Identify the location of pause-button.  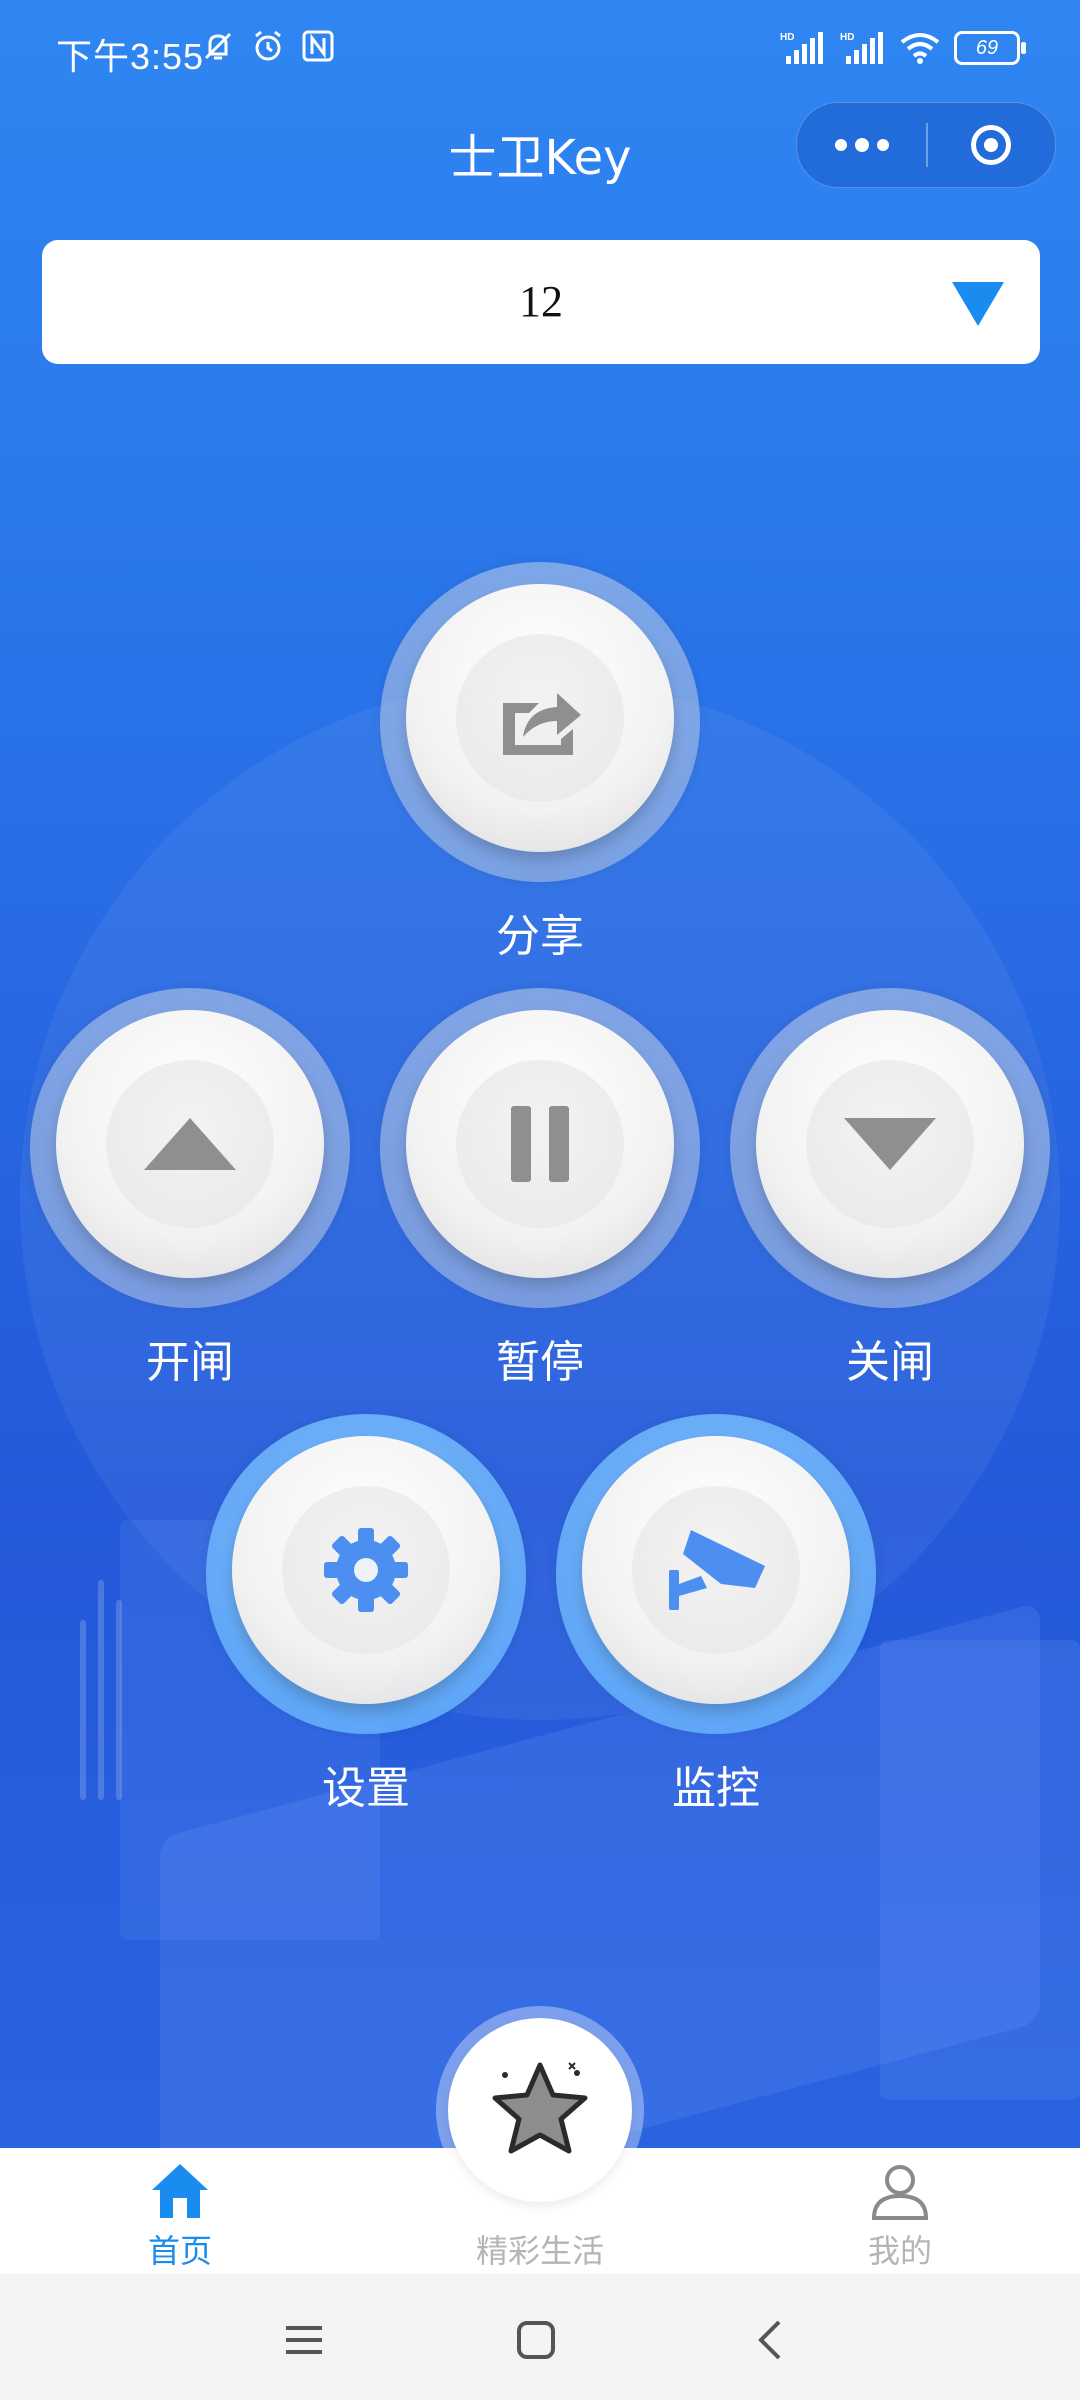
(540, 1148).